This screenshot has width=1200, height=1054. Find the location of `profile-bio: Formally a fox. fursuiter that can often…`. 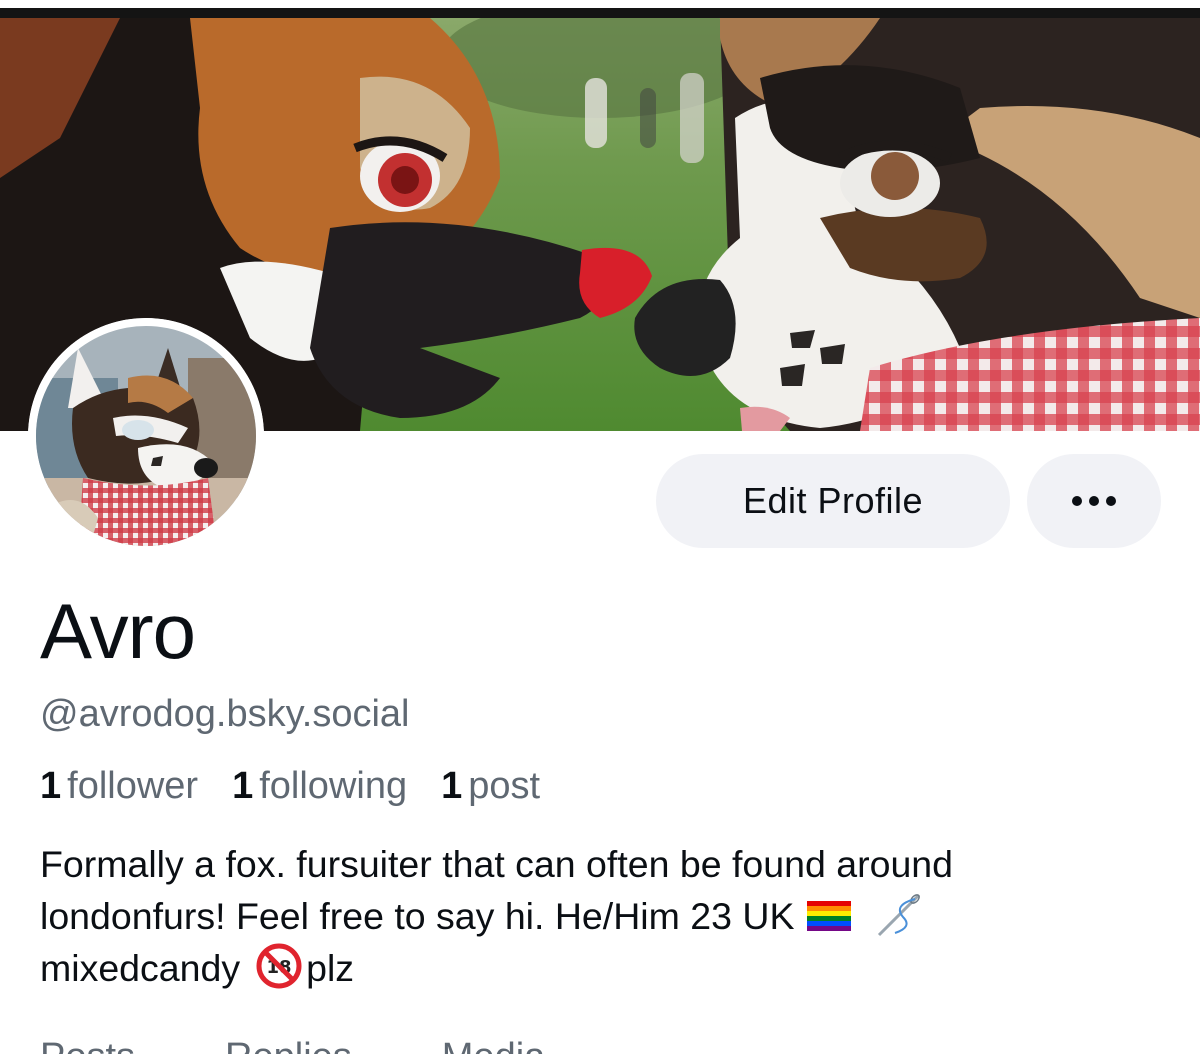

profile-bio: Formally a fox. fursuiter that can often… is located at coordinates (605, 916).